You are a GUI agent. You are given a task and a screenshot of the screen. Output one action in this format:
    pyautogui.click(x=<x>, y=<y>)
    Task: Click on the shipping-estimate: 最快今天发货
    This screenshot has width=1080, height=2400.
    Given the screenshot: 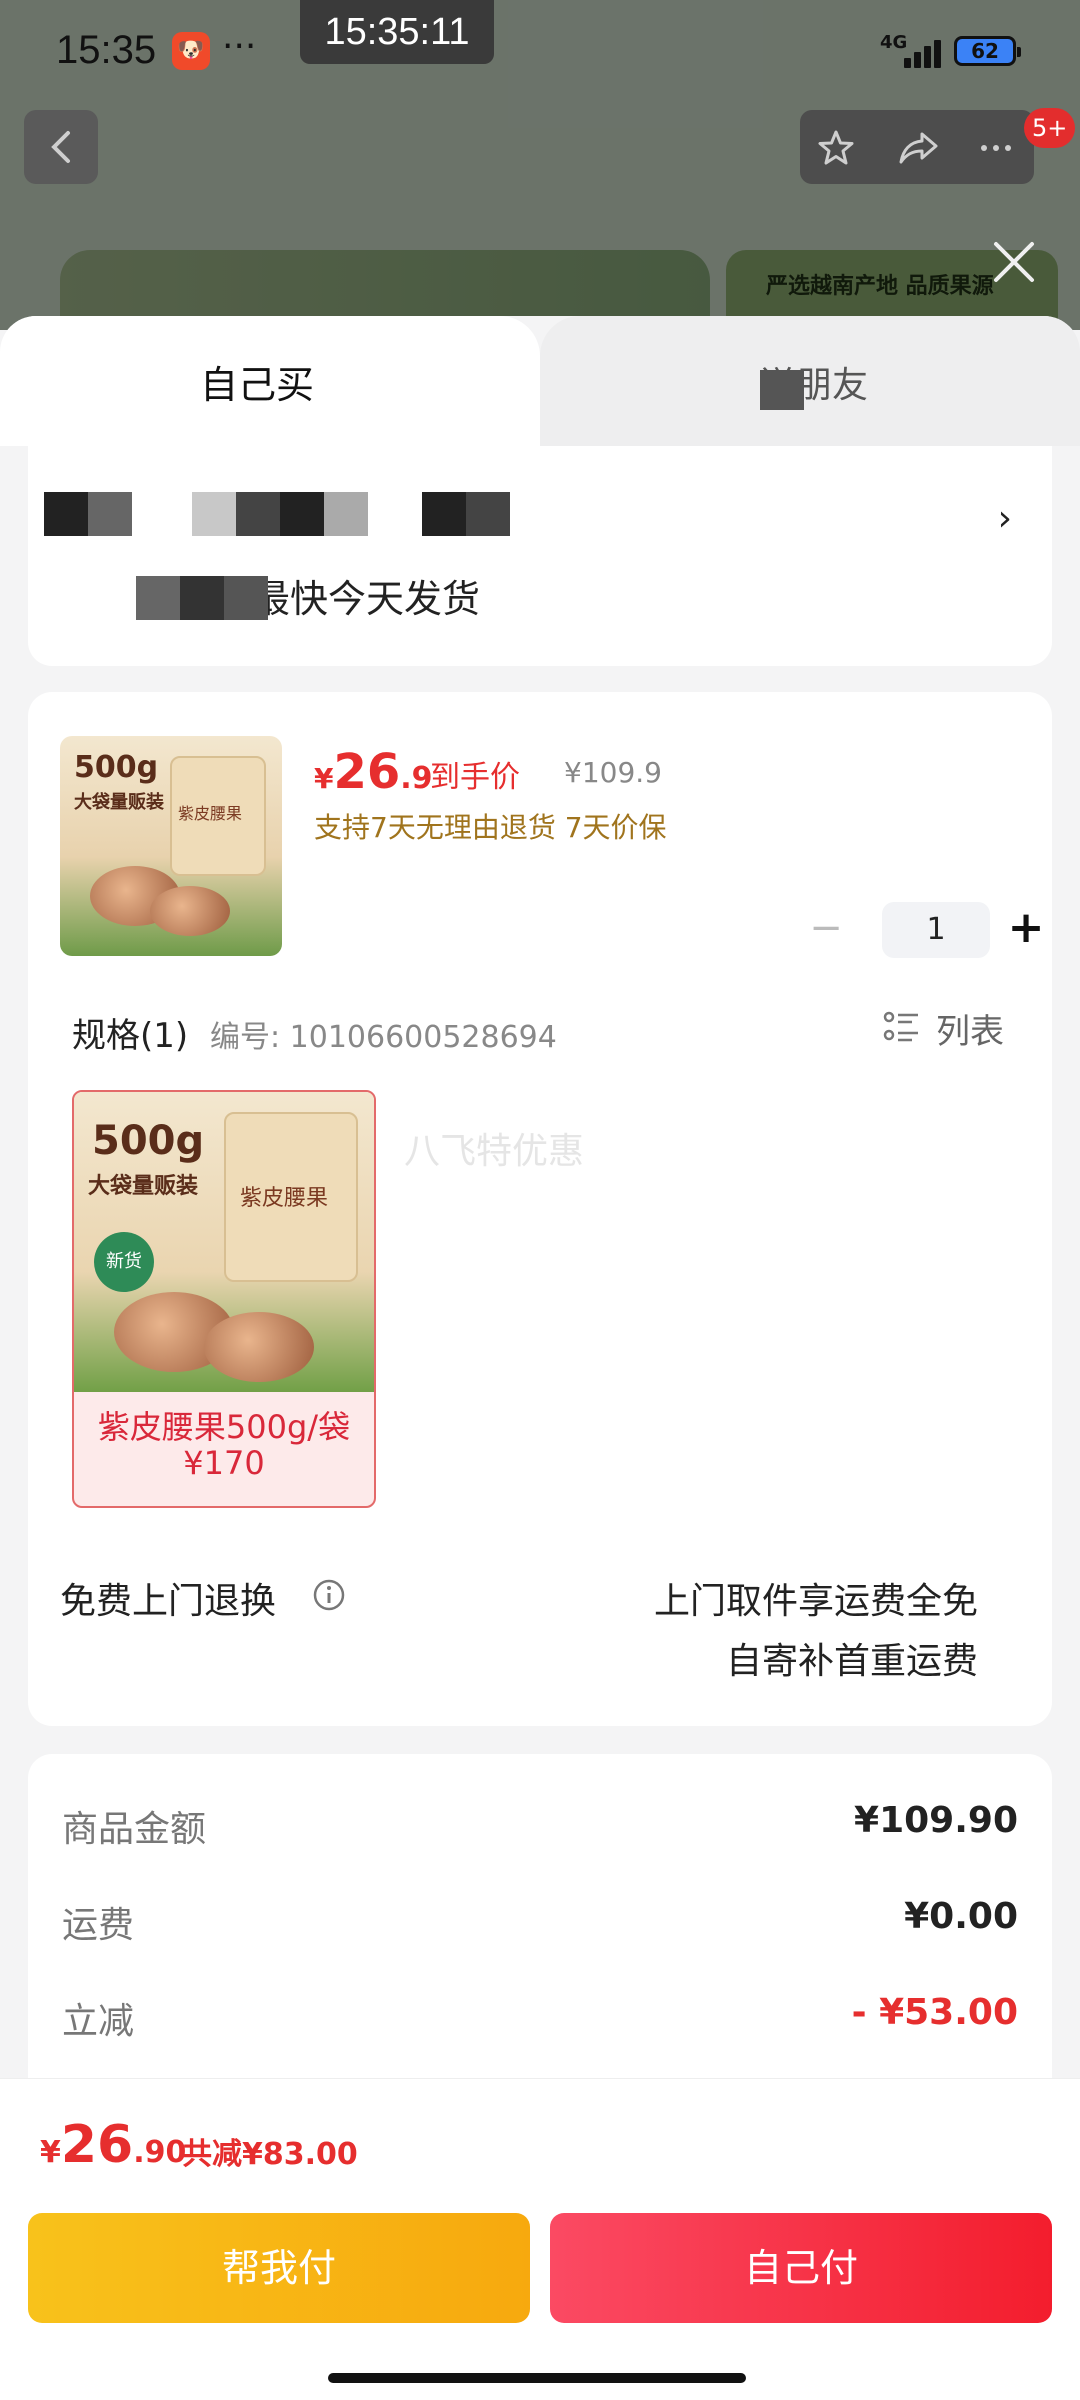 What is the action you would take?
    pyautogui.click(x=366, y=599)
    